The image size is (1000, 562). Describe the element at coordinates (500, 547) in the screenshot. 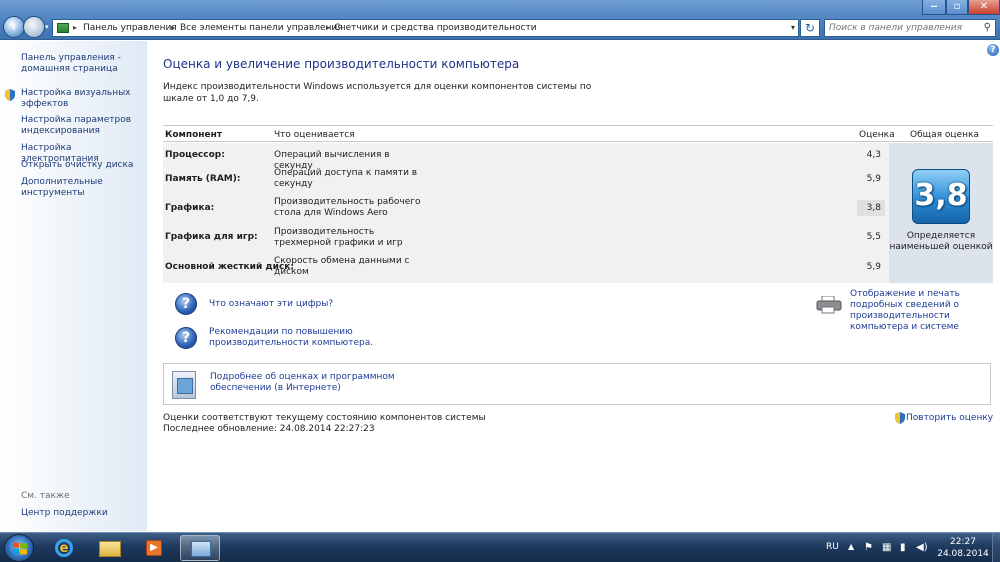

I see `taskbar: e ▶ RU ▲ ⚑ ▦ ▮ ◀) 22:27 24.08.2014` at that location.